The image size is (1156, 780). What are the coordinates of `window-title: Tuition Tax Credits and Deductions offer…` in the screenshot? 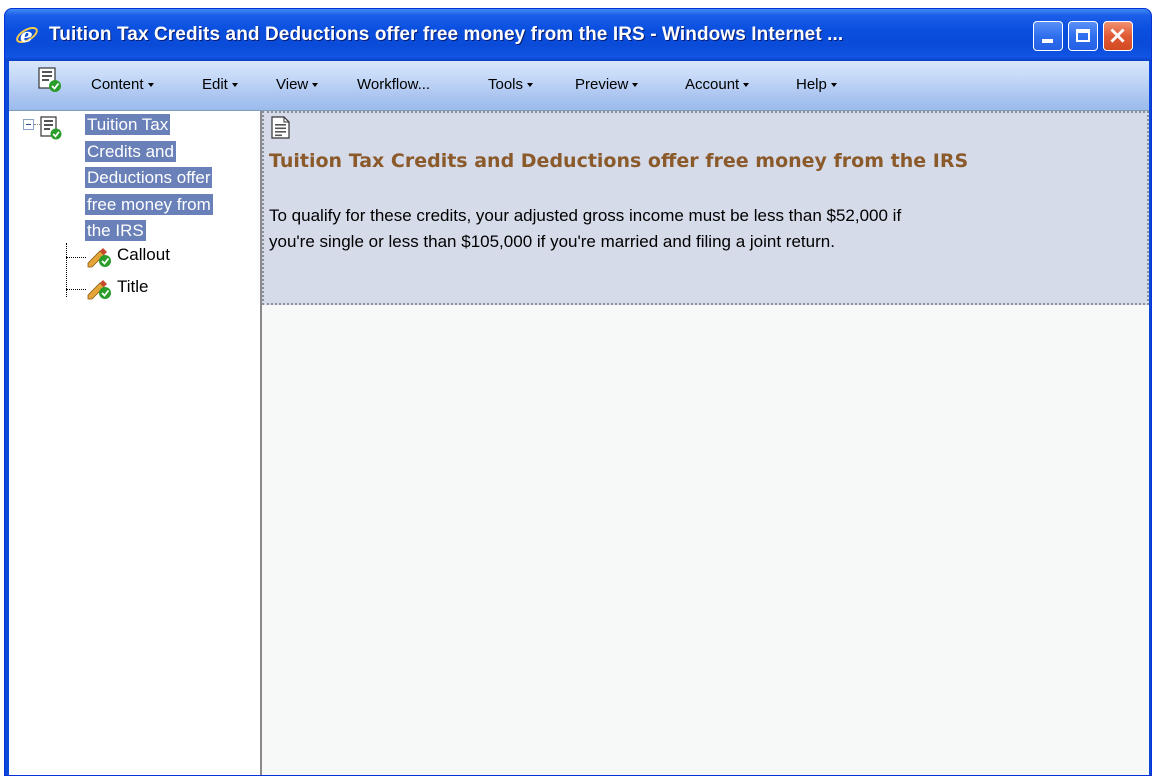 It's located at (446, 34).